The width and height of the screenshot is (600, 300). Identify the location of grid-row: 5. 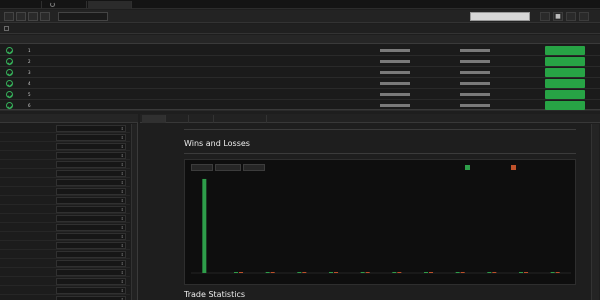
(300, 94).